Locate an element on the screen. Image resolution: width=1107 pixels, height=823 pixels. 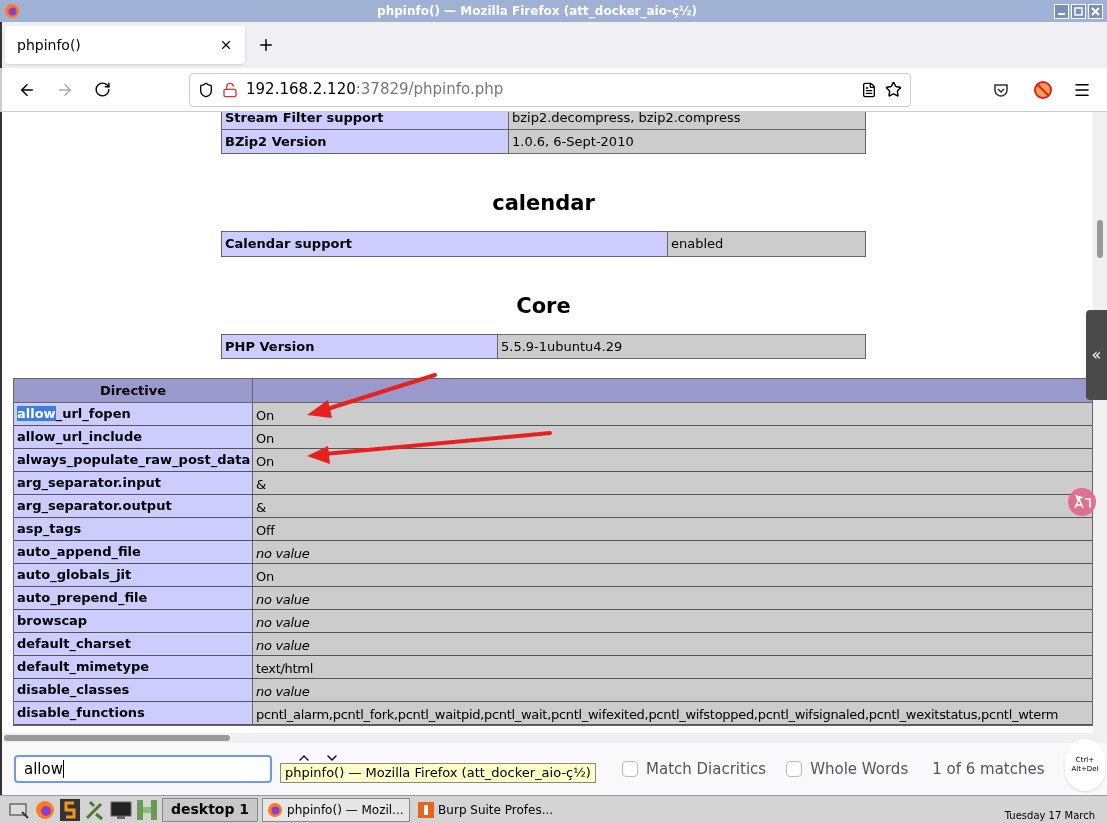
address-bar: 192.168.2.120:37829/phpinfo.php is located at coordinates (550, 89).